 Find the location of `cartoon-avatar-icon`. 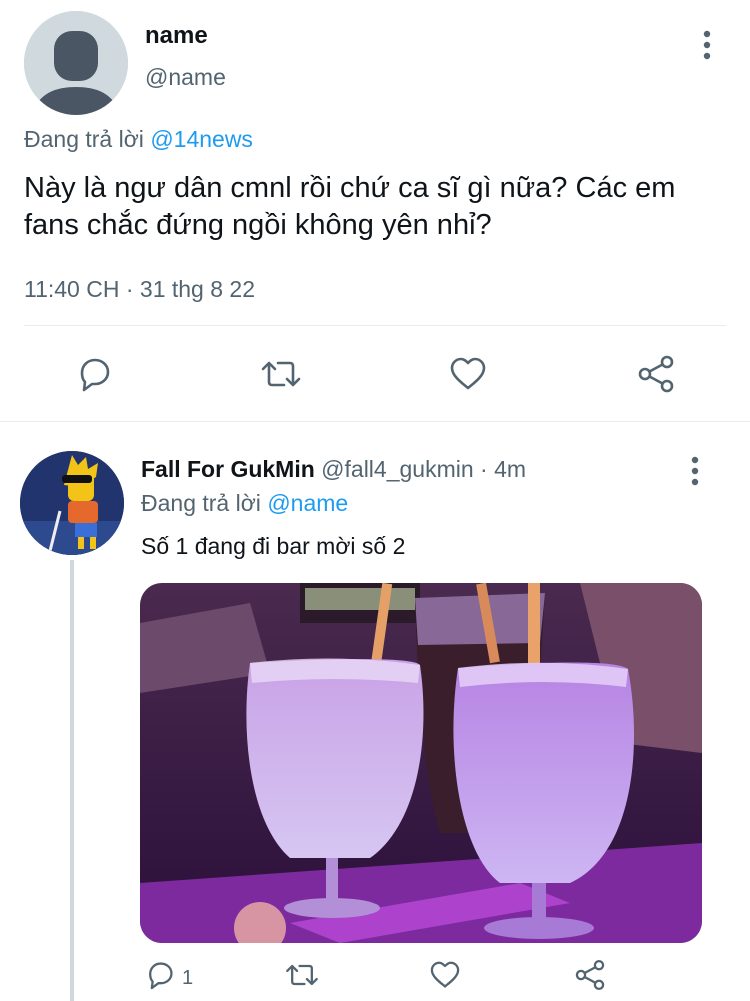

cartoon-avatar-icon is located at coordinates (72, 503).